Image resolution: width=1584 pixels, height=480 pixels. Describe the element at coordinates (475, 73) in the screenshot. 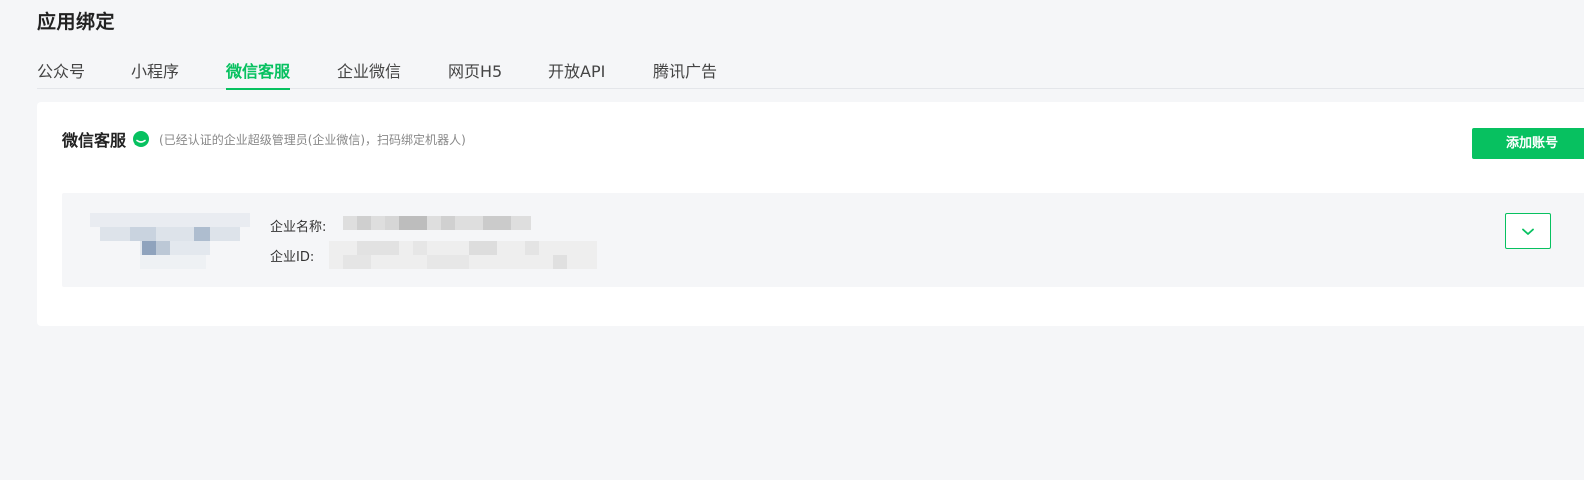

I see `tab-web-h5: 网页H5` at that location.